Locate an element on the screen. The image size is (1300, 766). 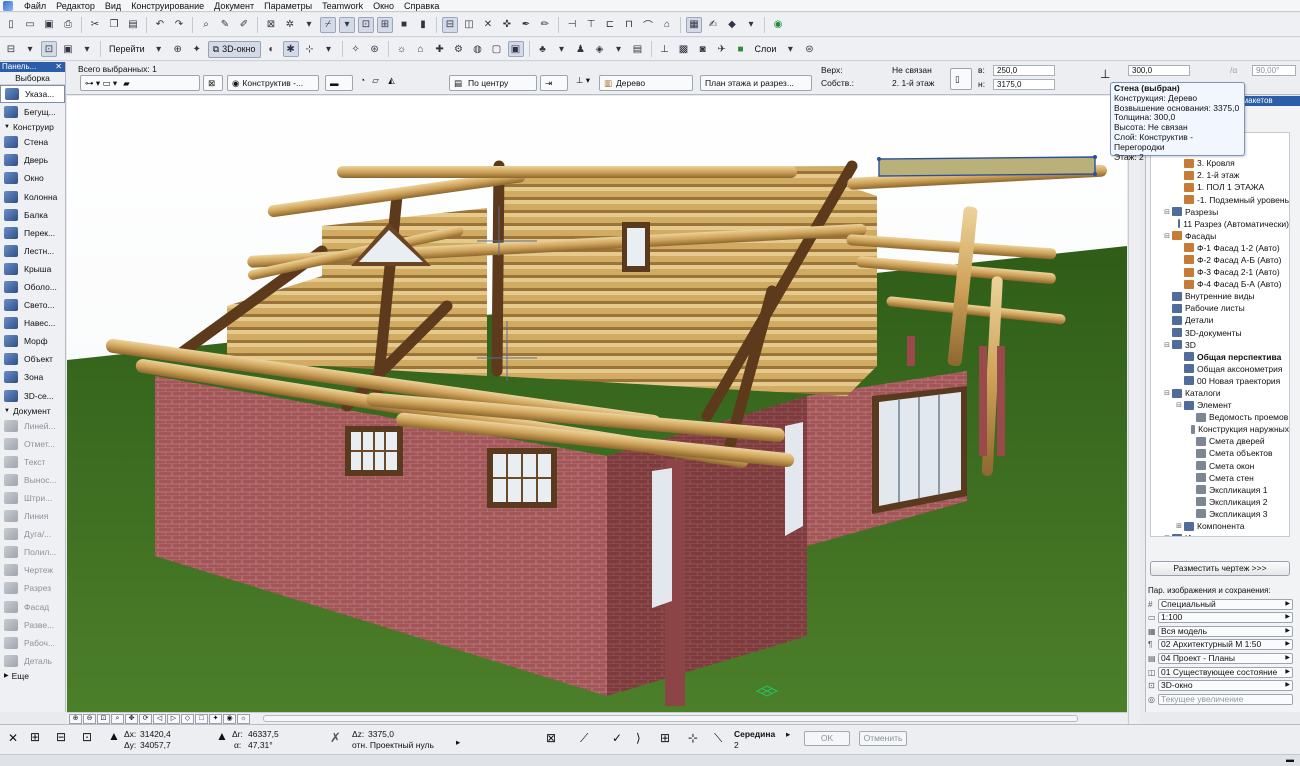
surface-icon: ⊥ ▾ is located at coordinates (583, 80).